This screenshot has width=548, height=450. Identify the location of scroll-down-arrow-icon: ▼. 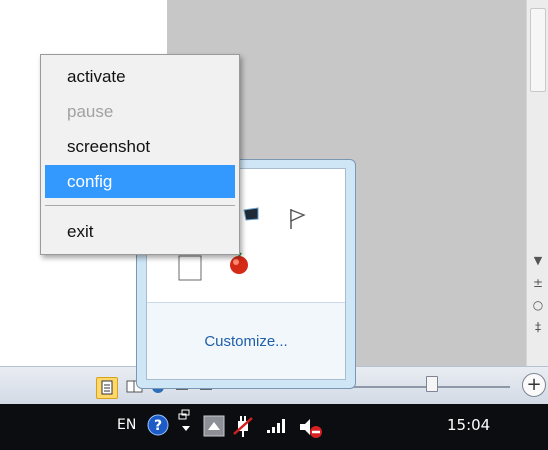
(537, 260).